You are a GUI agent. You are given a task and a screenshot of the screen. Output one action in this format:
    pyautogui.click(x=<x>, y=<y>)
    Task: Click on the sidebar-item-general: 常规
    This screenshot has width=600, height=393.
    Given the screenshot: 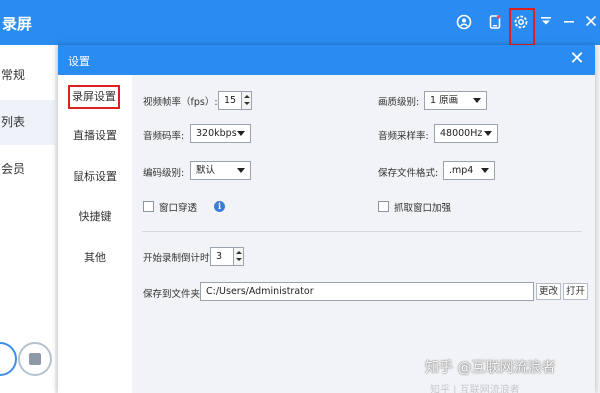 What is the action you would take?
    pyautogui.click(x=27, y=75)
    